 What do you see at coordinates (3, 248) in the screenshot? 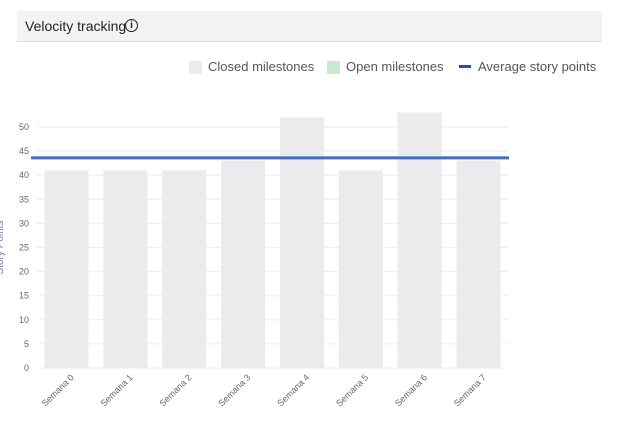
I see `y-axis-label: Story Points` at bounding box center [3, 248].